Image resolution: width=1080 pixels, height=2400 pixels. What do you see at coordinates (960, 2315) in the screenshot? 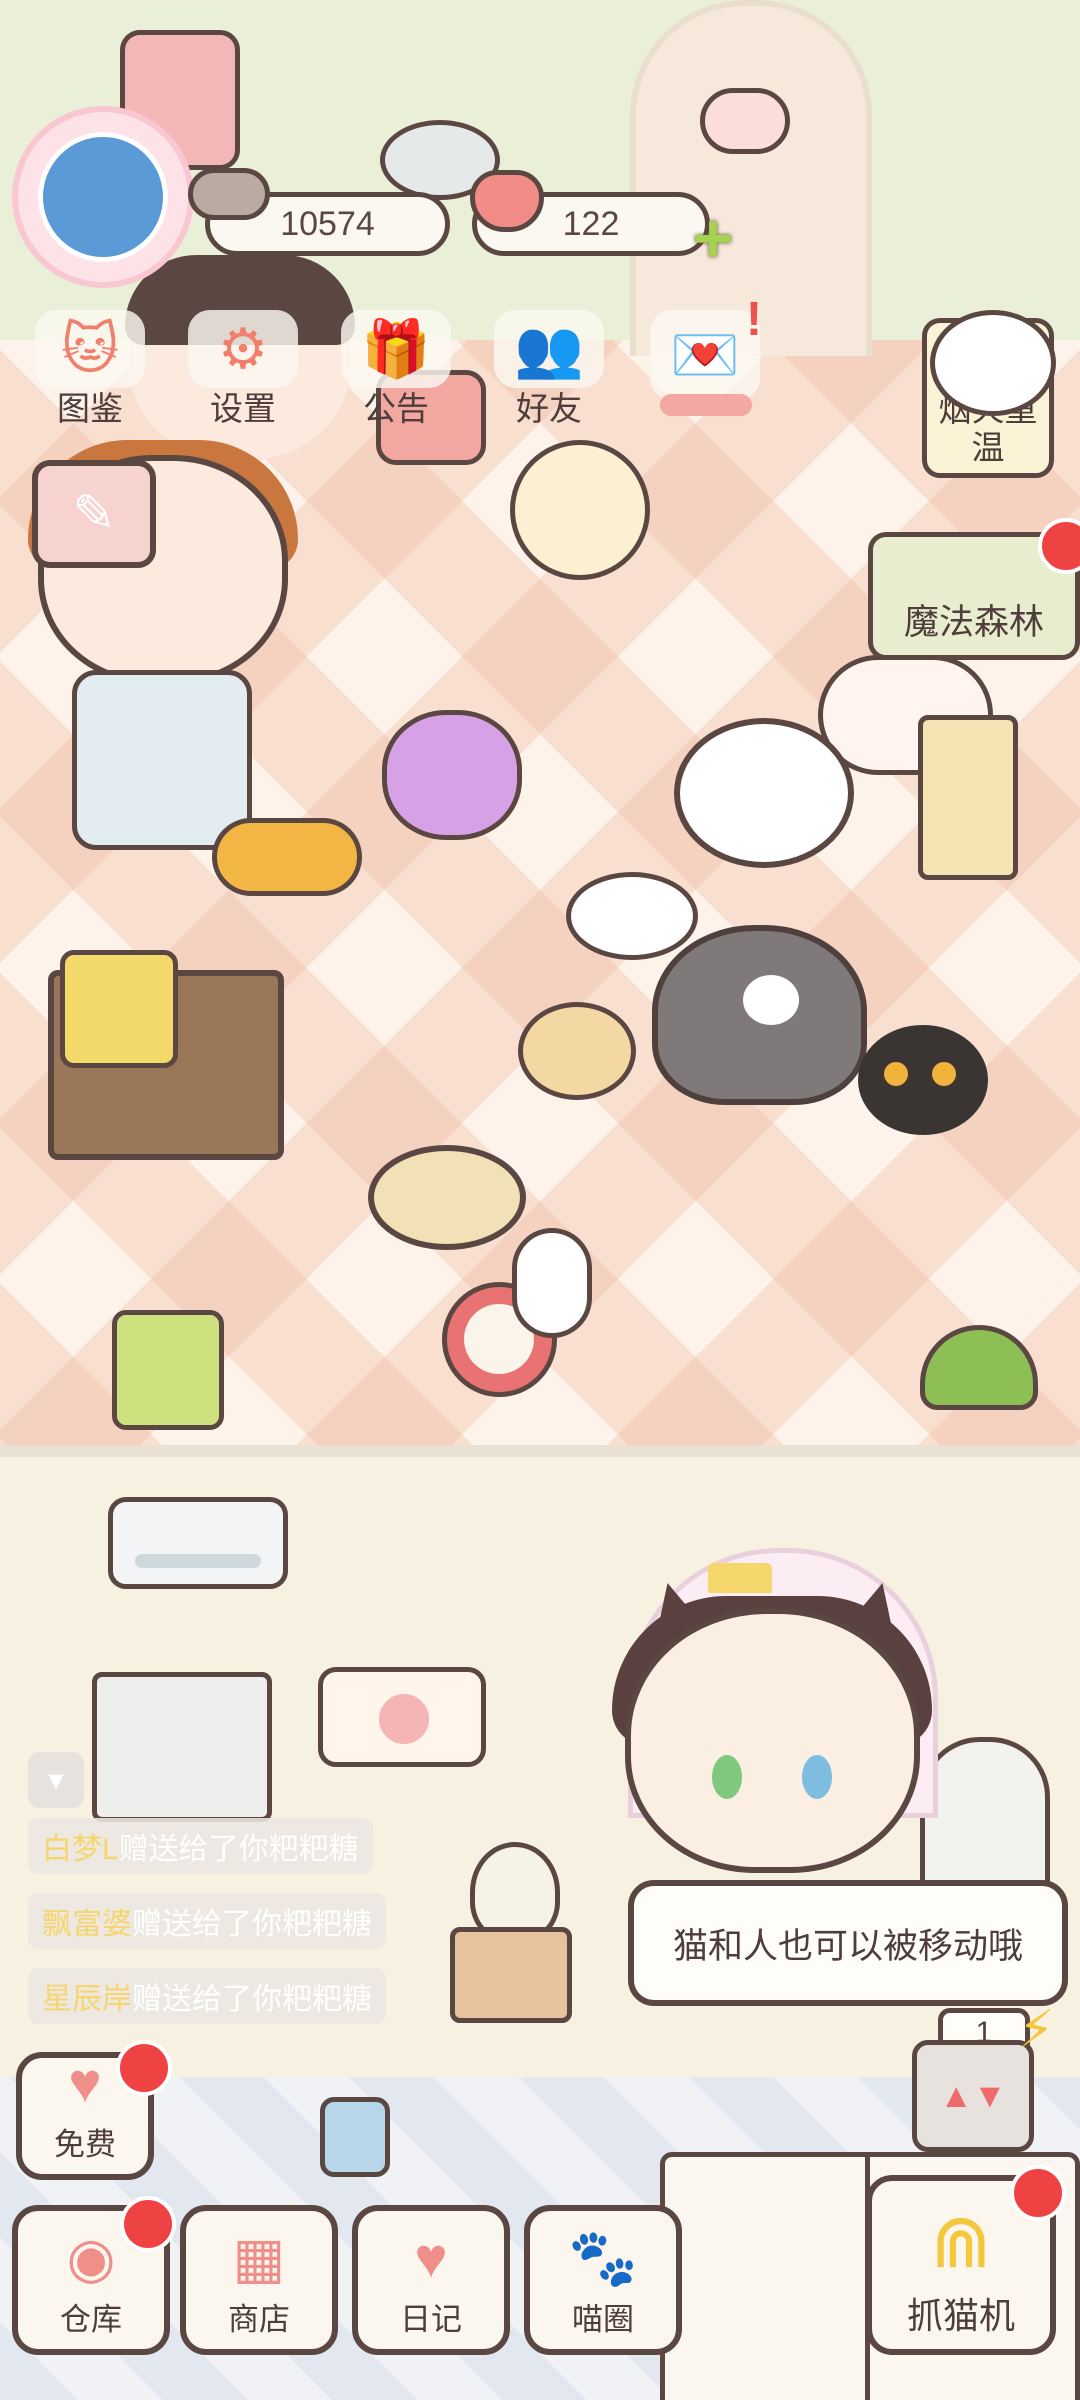
I see `claw-machine-label: 抓猫机` at bounding box center [960, 2315].